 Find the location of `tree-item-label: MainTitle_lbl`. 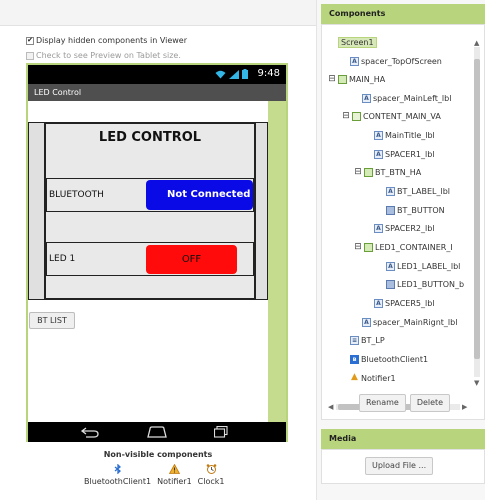

tree-item-label: MainTitle_lbl is located at coordinates (410, 135).